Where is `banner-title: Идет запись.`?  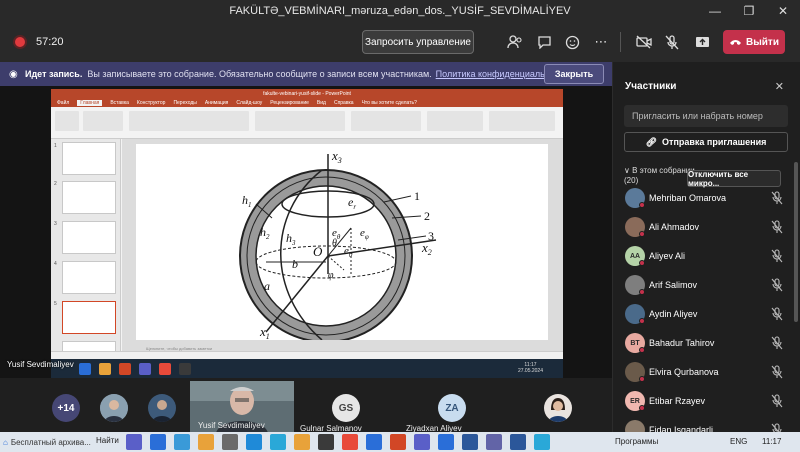 banner-title: Идет запись. is located at coordinates (54, 74).